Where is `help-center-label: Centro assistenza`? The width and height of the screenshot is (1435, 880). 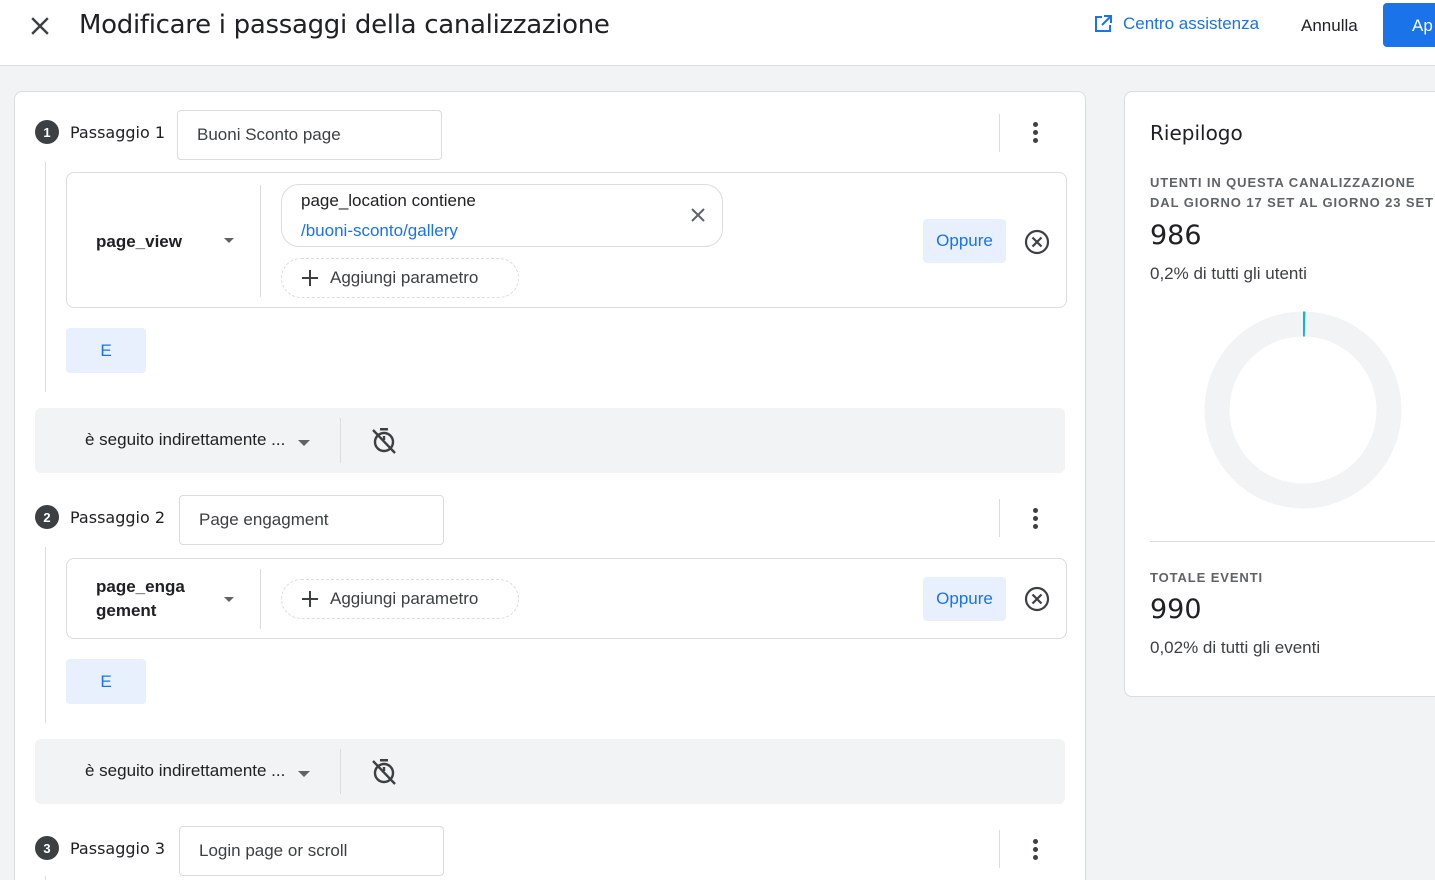
help-center-label: Centro assistenza is located at coordinates (1191, 23).